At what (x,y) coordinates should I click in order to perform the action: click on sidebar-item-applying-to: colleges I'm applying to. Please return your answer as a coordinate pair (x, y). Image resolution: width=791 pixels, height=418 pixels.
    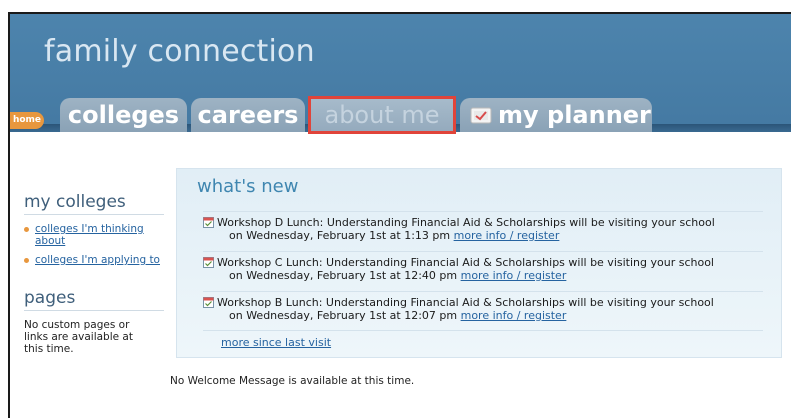
    Looking at the image, I should click on (94, 260).